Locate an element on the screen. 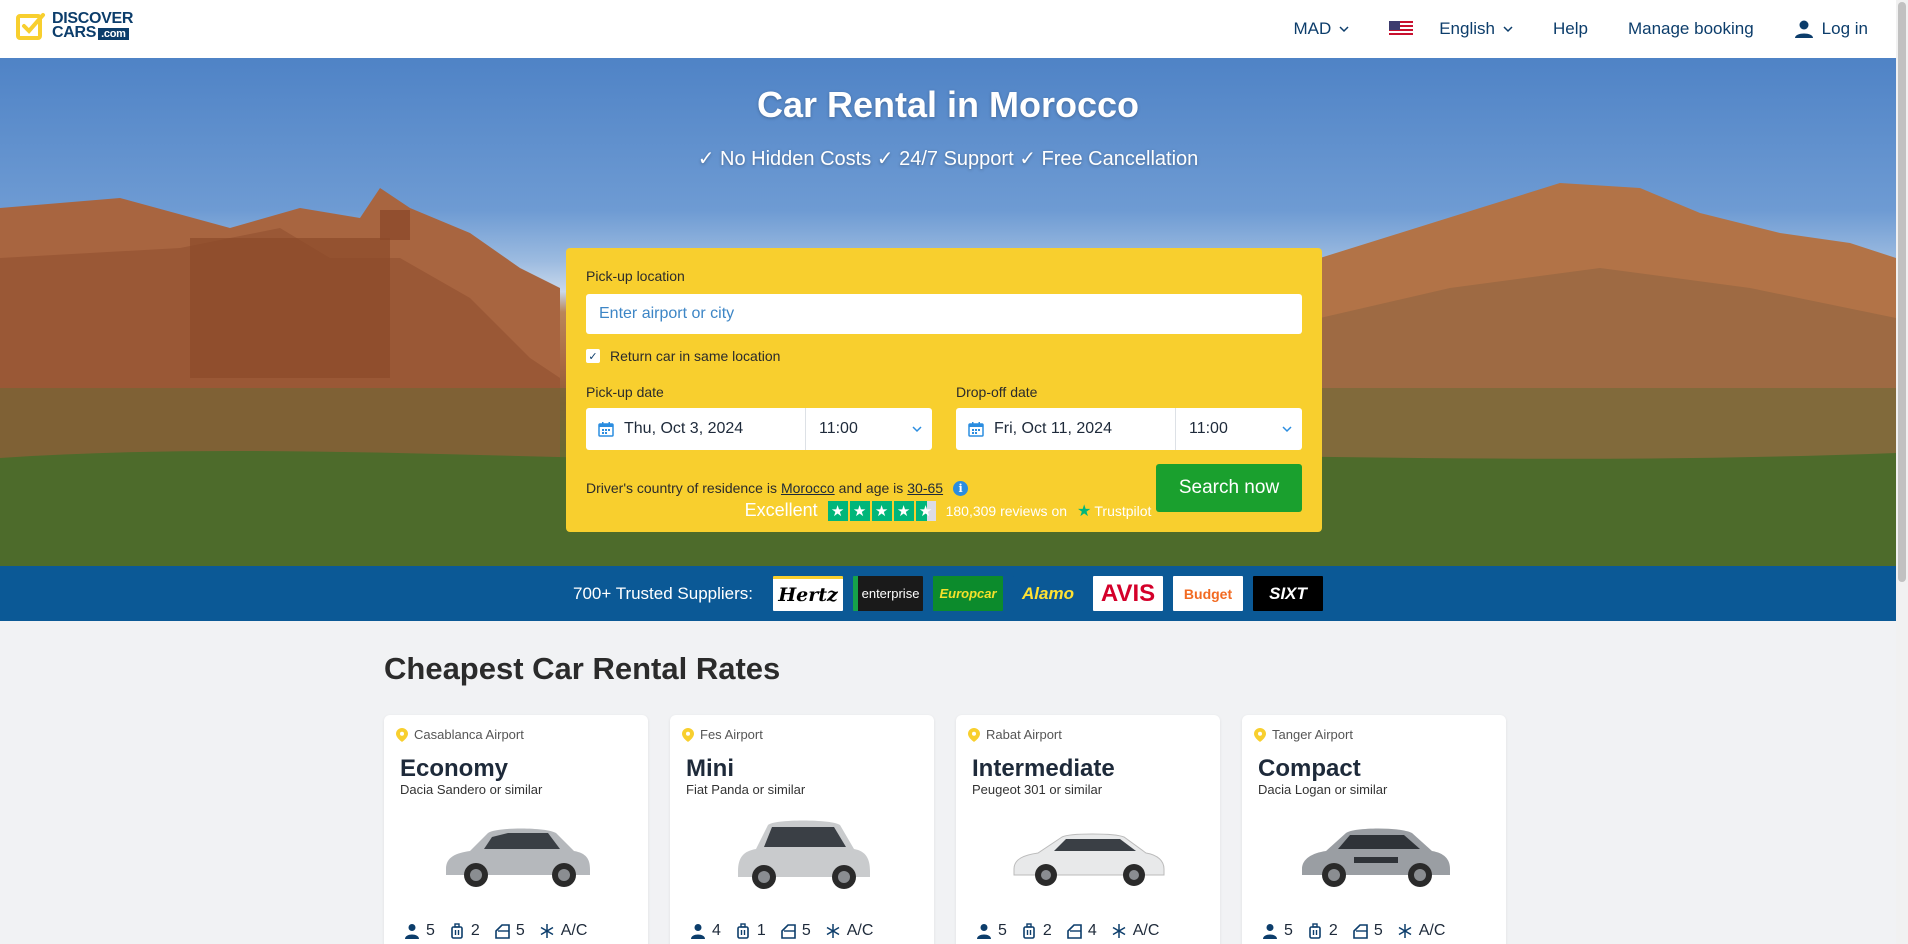 The image size is (1908, 944). currency-selector: MAD is located at coordinates (1321, 29).